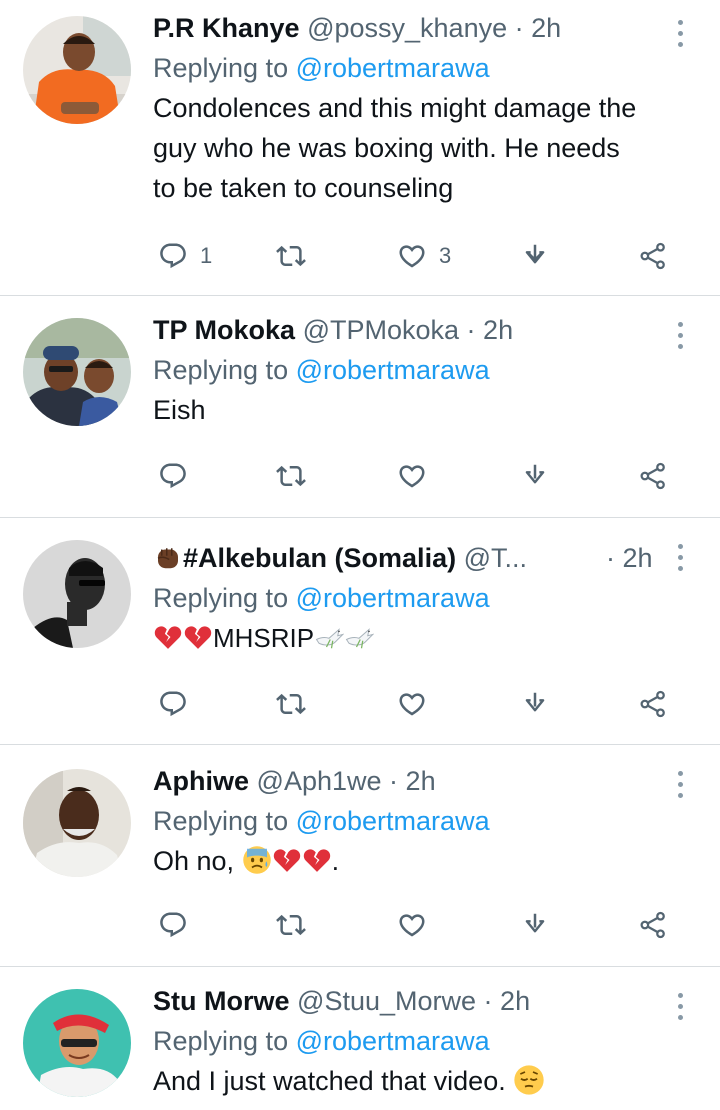 This screenshot has height=1110, width=720. Describe the element at coordinates (407, 28) in the screenshot. I see `user-handle: @possy_khanye` at that location.